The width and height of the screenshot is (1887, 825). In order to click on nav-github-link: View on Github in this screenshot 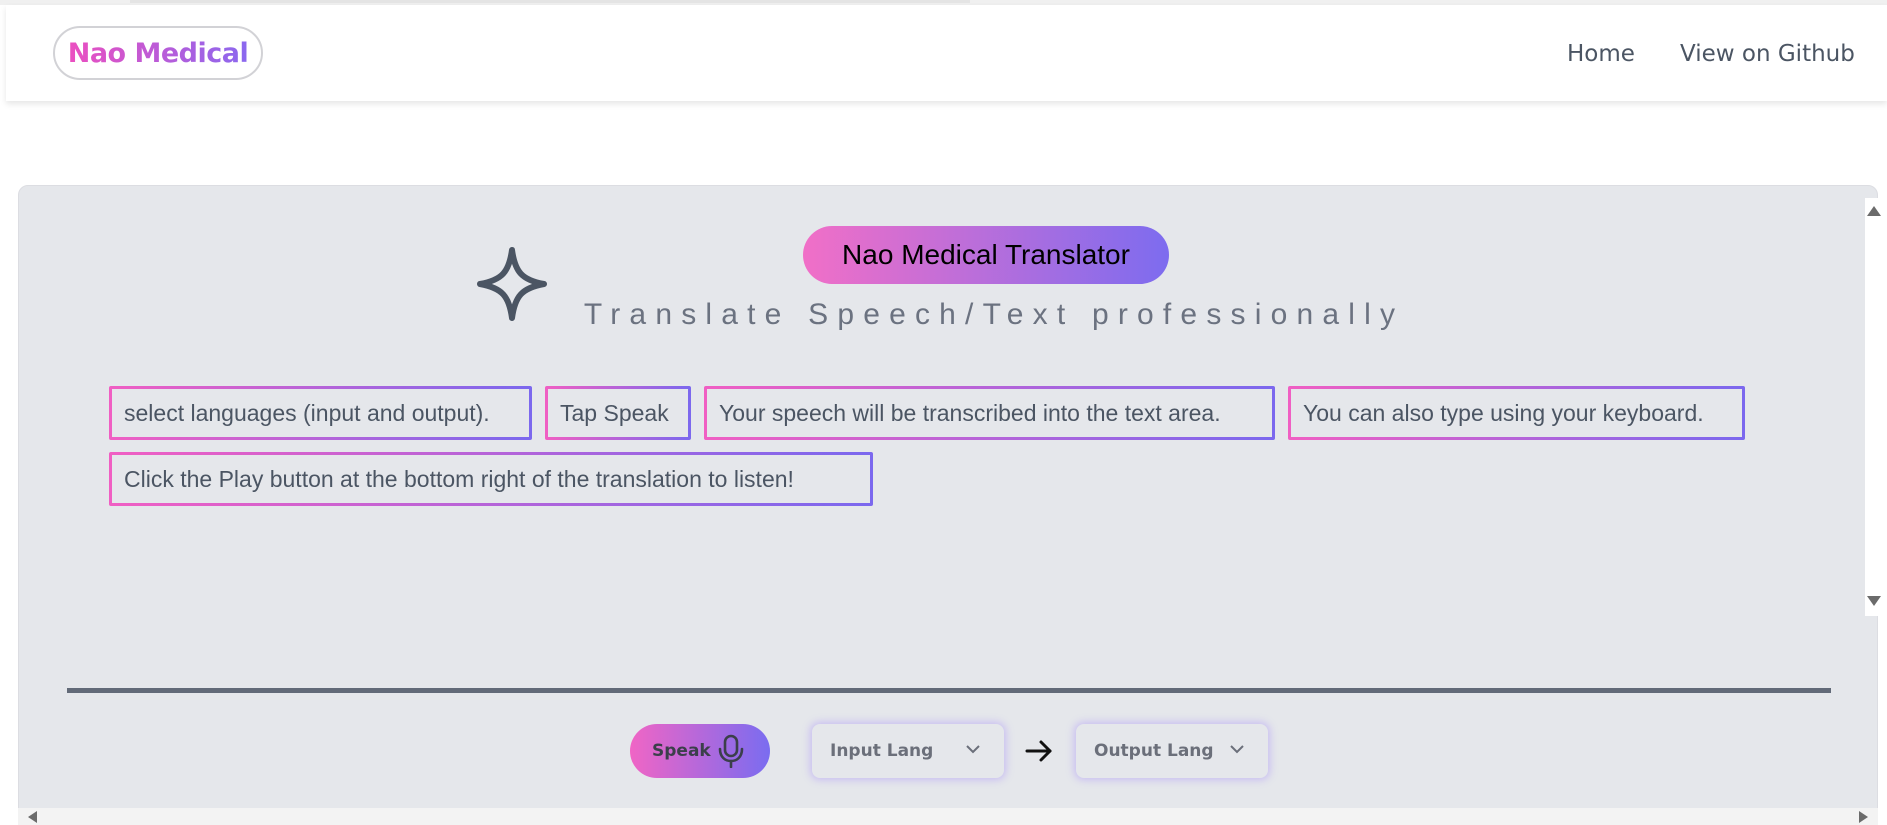, I will do `click(1767, 54)`.